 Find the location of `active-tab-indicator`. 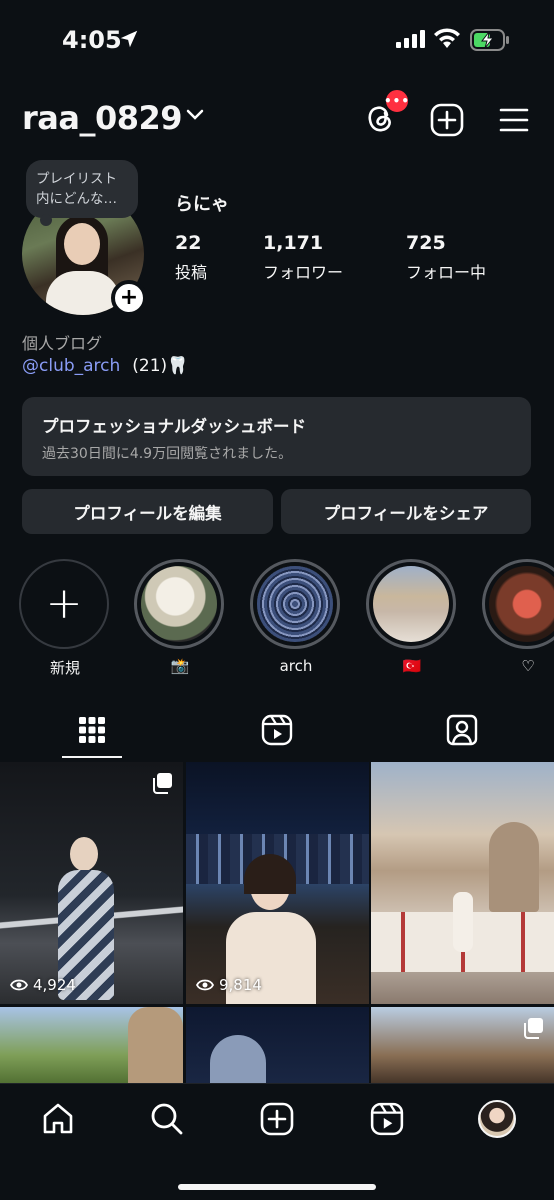

active-tab-indicator is located at coordinates (92, 757).